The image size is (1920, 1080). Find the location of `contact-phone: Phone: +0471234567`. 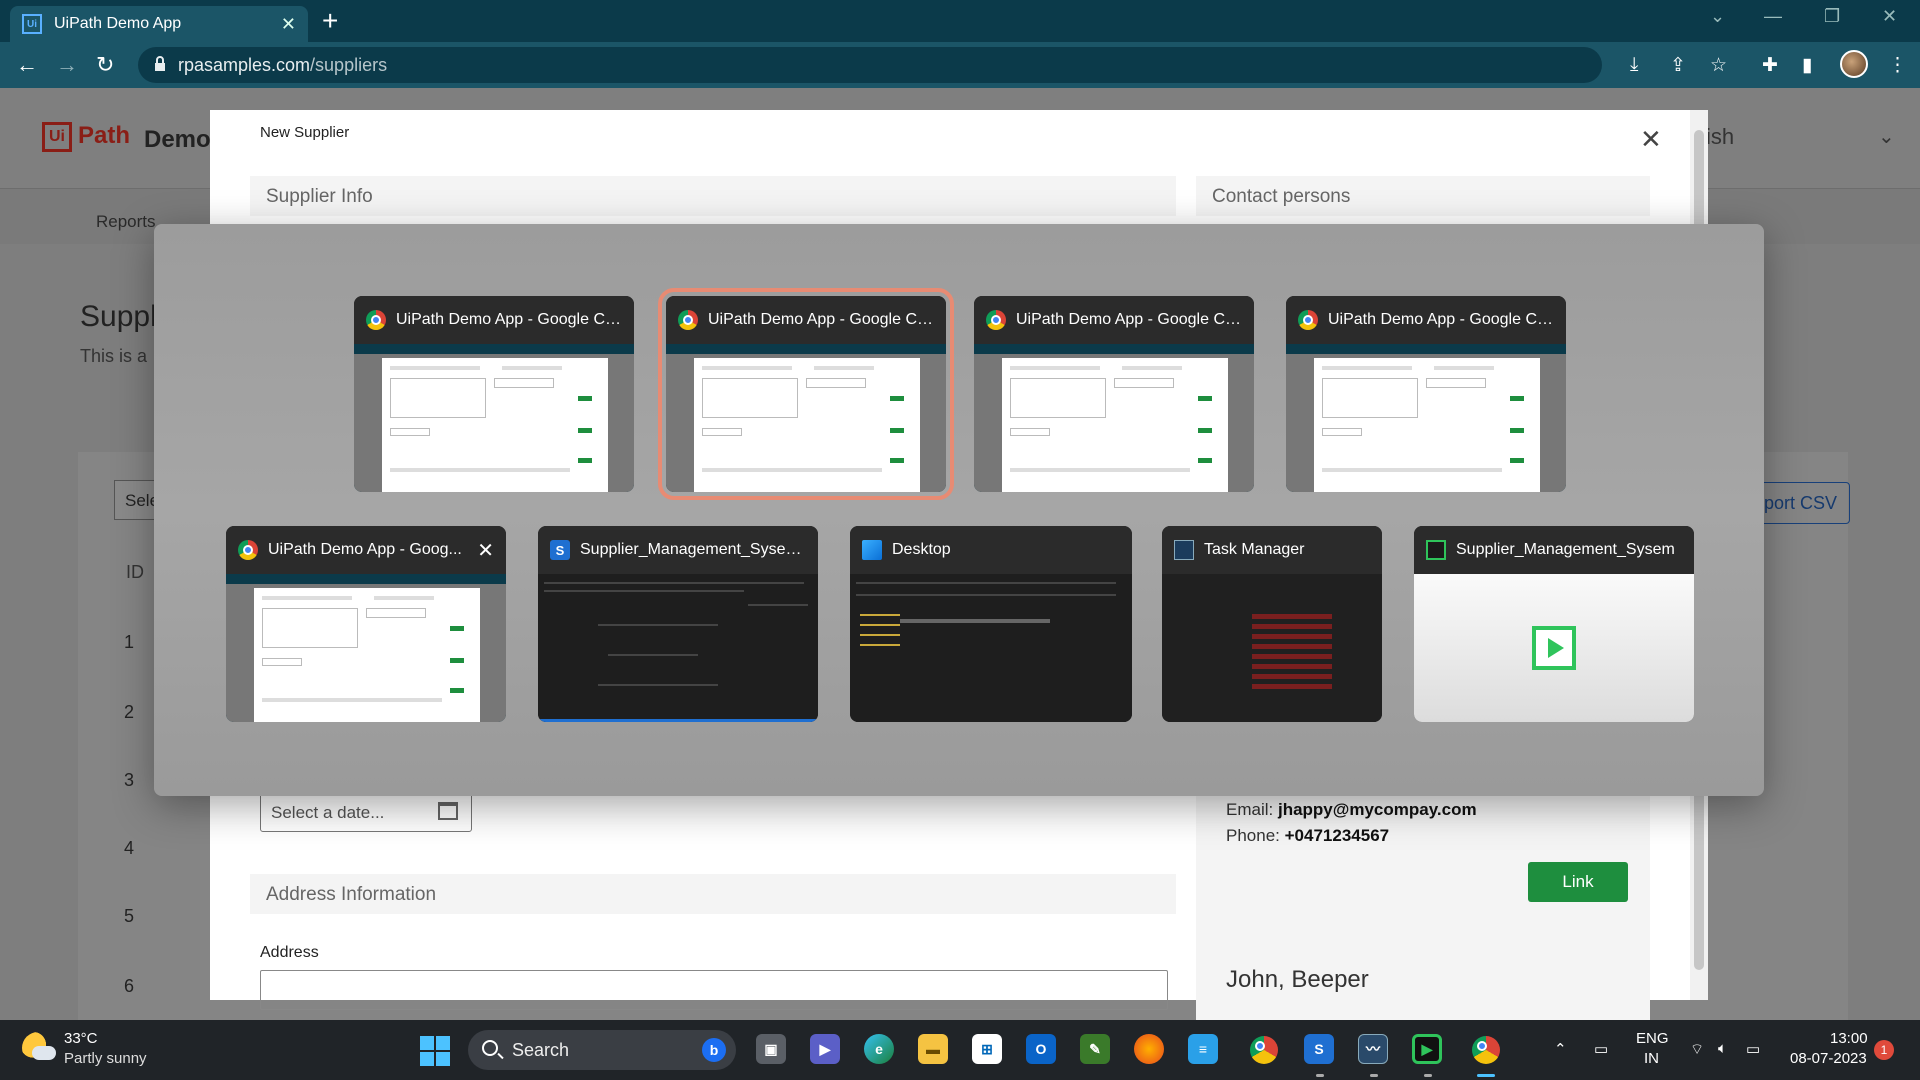

contact-phone: Phone: +0471234567 is located at coordinates (1307, 836).